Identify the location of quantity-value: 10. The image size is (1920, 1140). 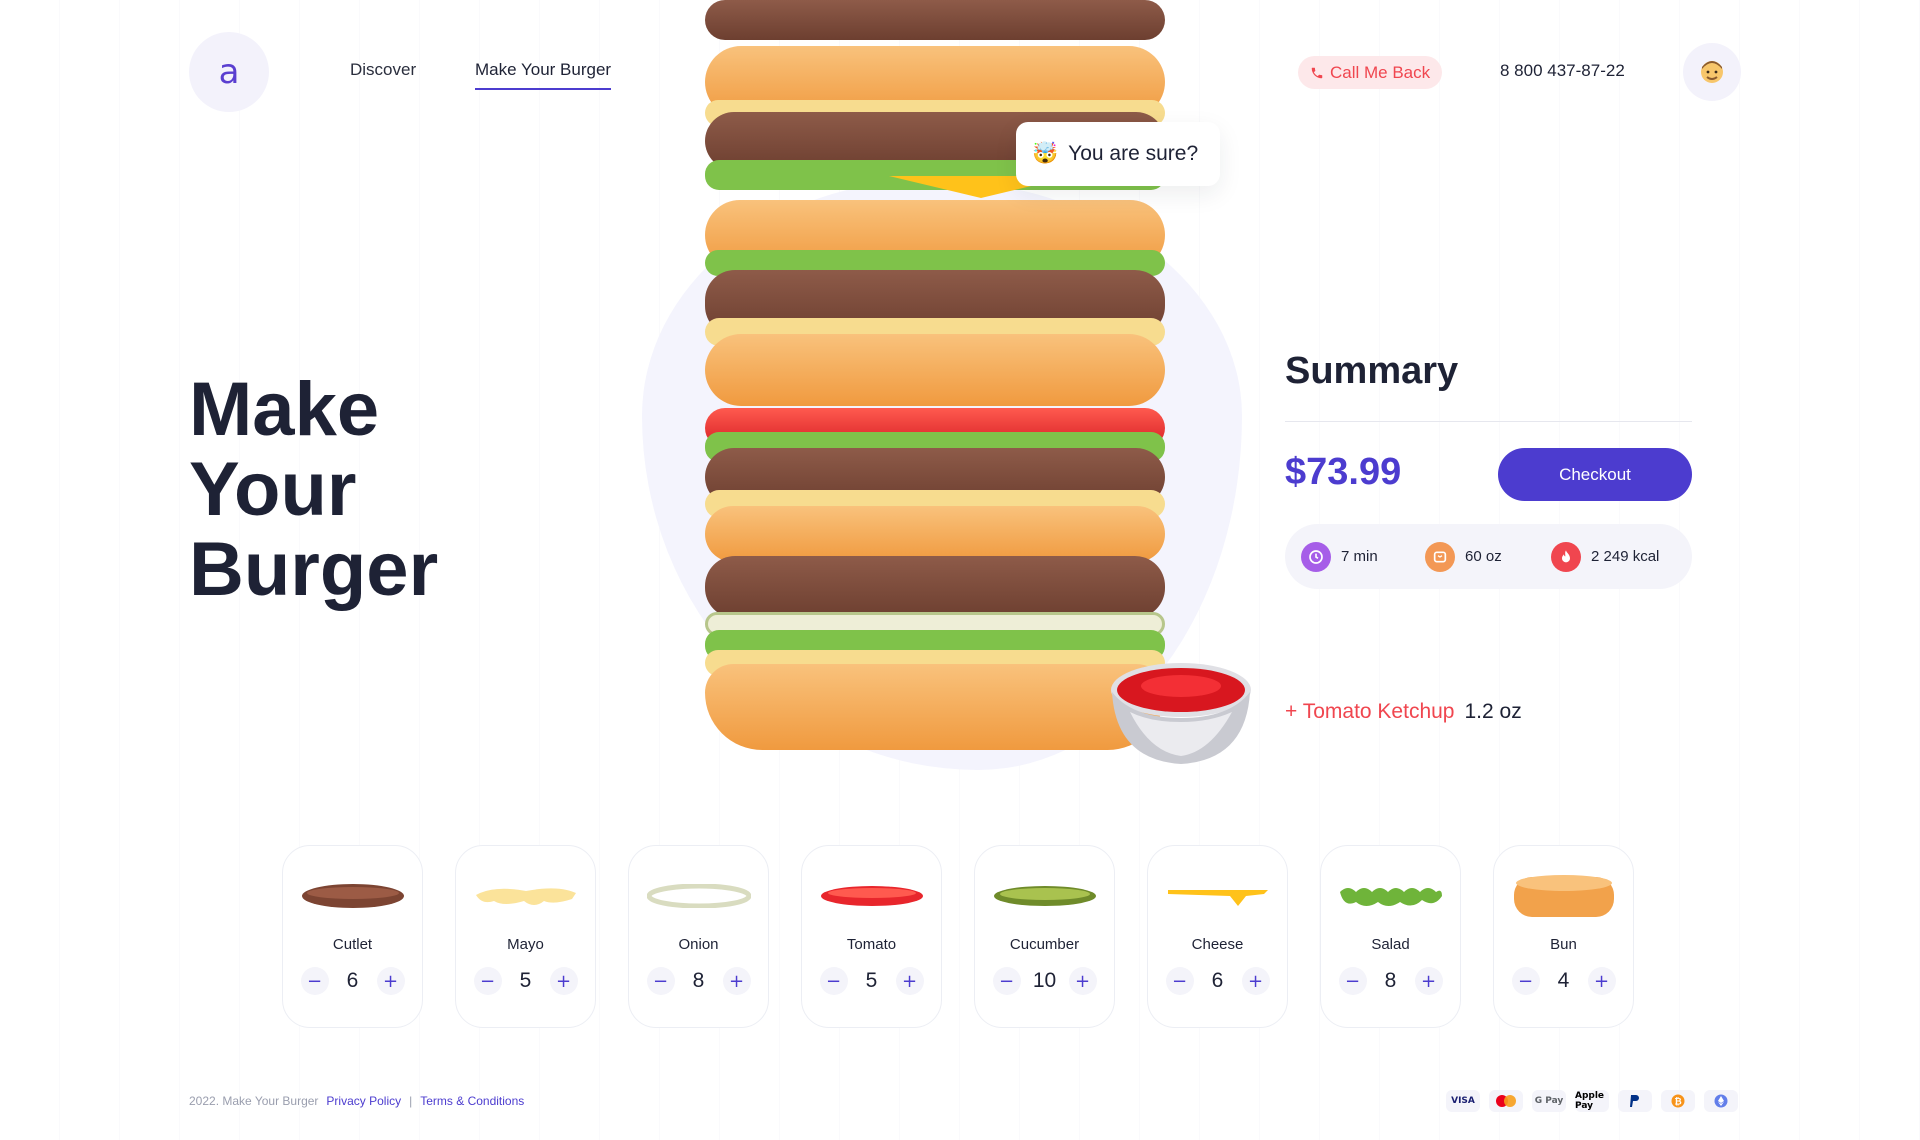
(1044, 980).